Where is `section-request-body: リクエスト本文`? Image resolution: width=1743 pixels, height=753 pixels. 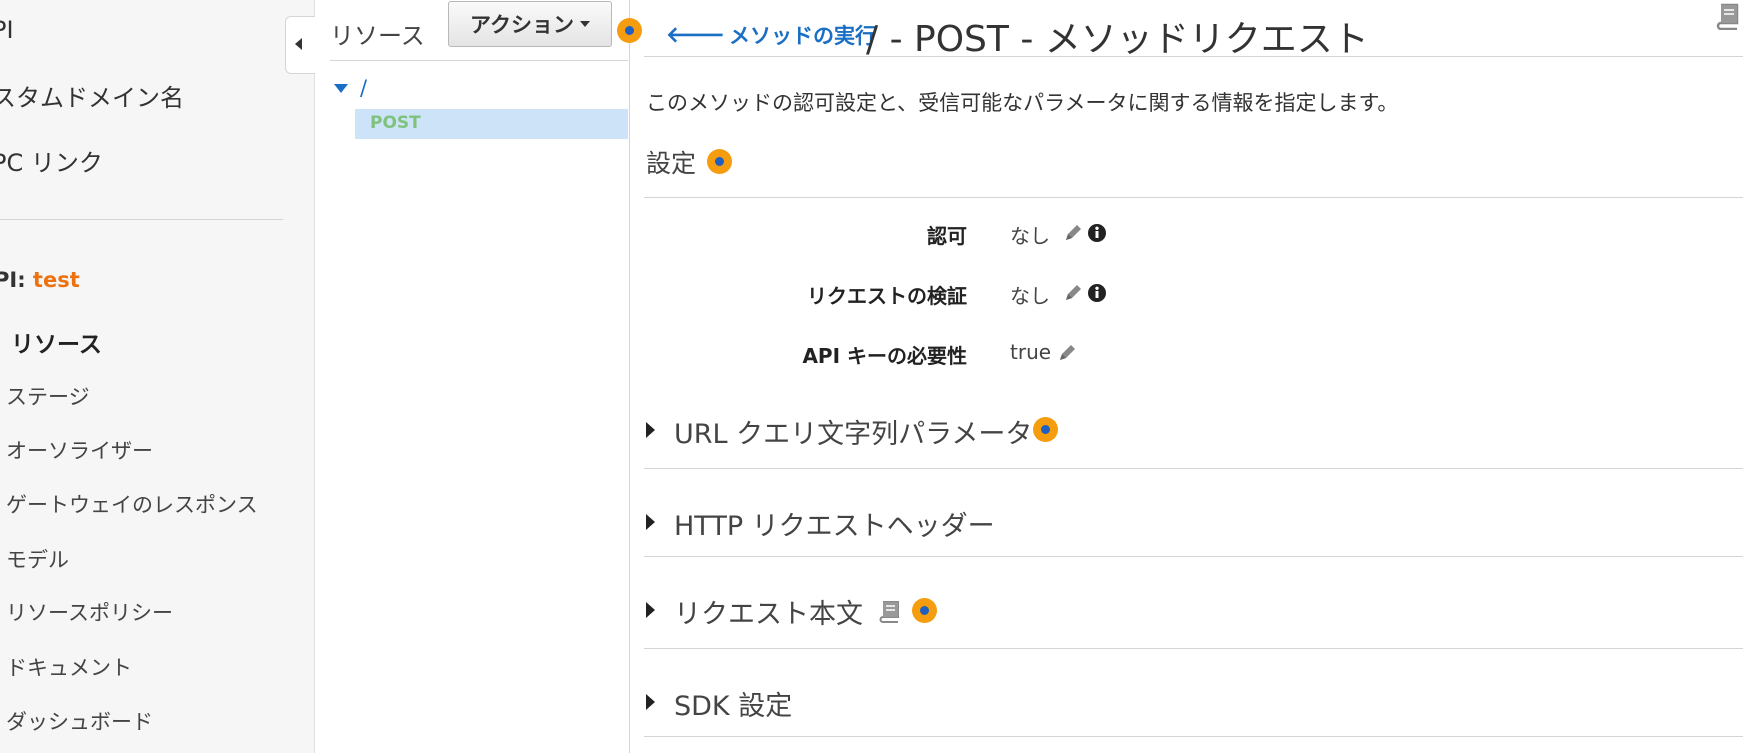
section-request-body: リクエスト本文 is located at coordinates (1193, 620).